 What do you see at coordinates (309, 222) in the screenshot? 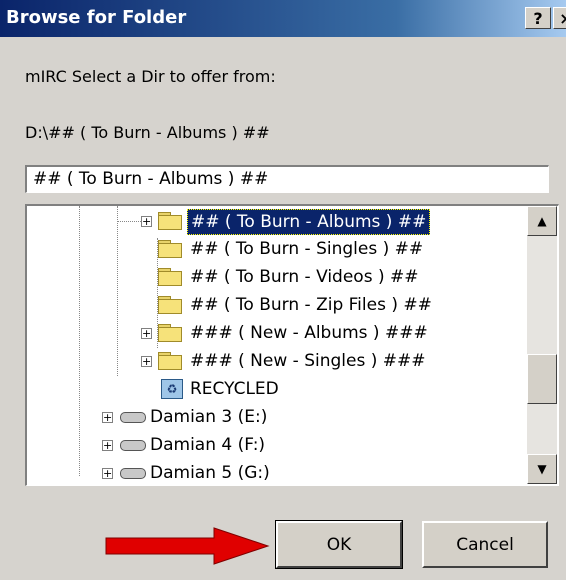
I see `tree-item-label: ## ( To Burn - Albums ) ##` at bounding box center [309, 222].